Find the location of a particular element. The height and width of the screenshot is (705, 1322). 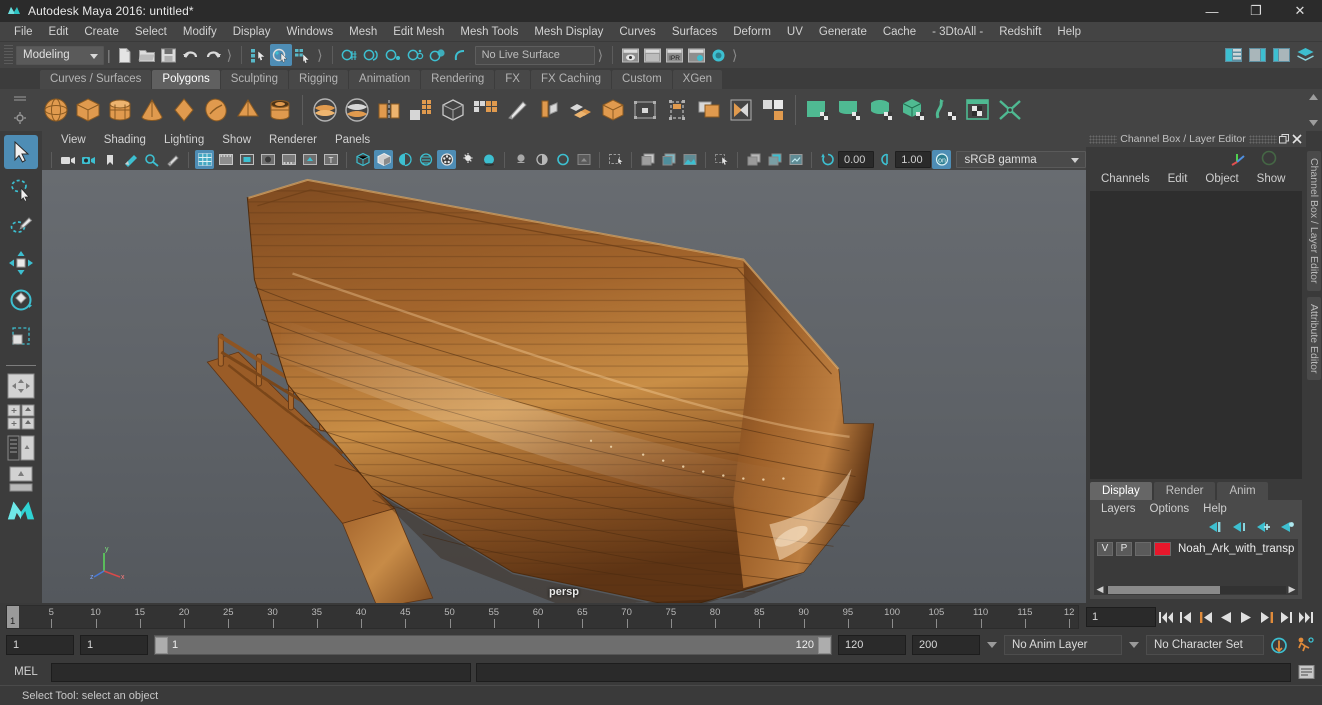

shelf-tab-custom: Custom is located at coordinates (642, 79).